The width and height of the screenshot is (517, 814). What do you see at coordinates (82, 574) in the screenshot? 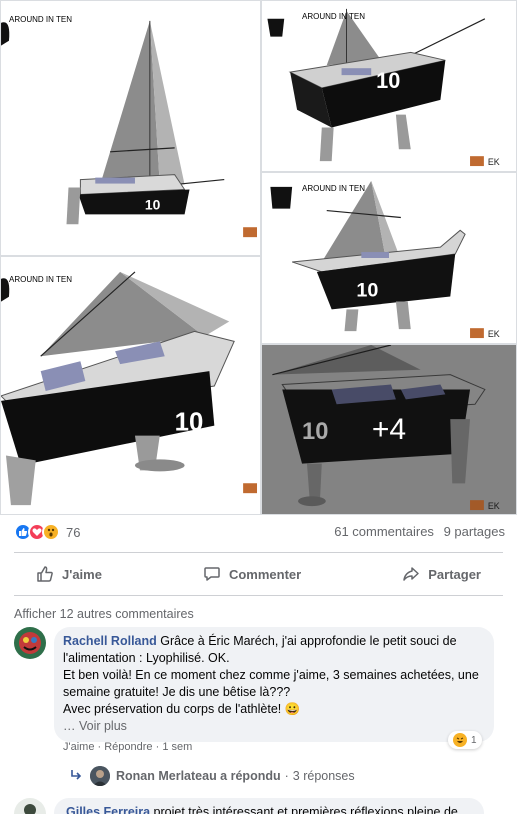
I see `like-button-label: J'aime` at bounding box center [82, 574].